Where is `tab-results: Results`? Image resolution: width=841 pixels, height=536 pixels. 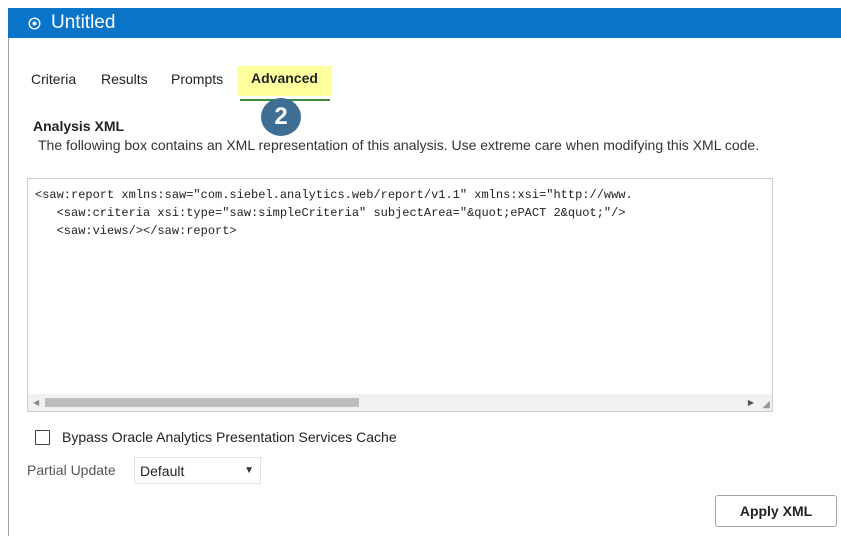
tab-results: Results is located at coordinates (124, 79).